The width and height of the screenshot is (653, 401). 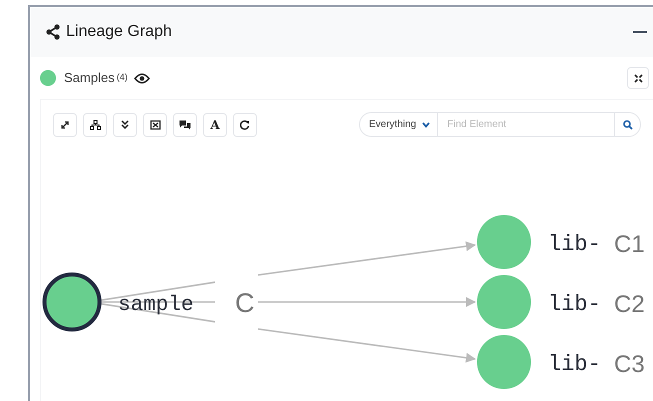 What do you see at coordinates (122, 77) in the screenshot?
I see `legend-count: (4)` at bounding box center [122, 77].